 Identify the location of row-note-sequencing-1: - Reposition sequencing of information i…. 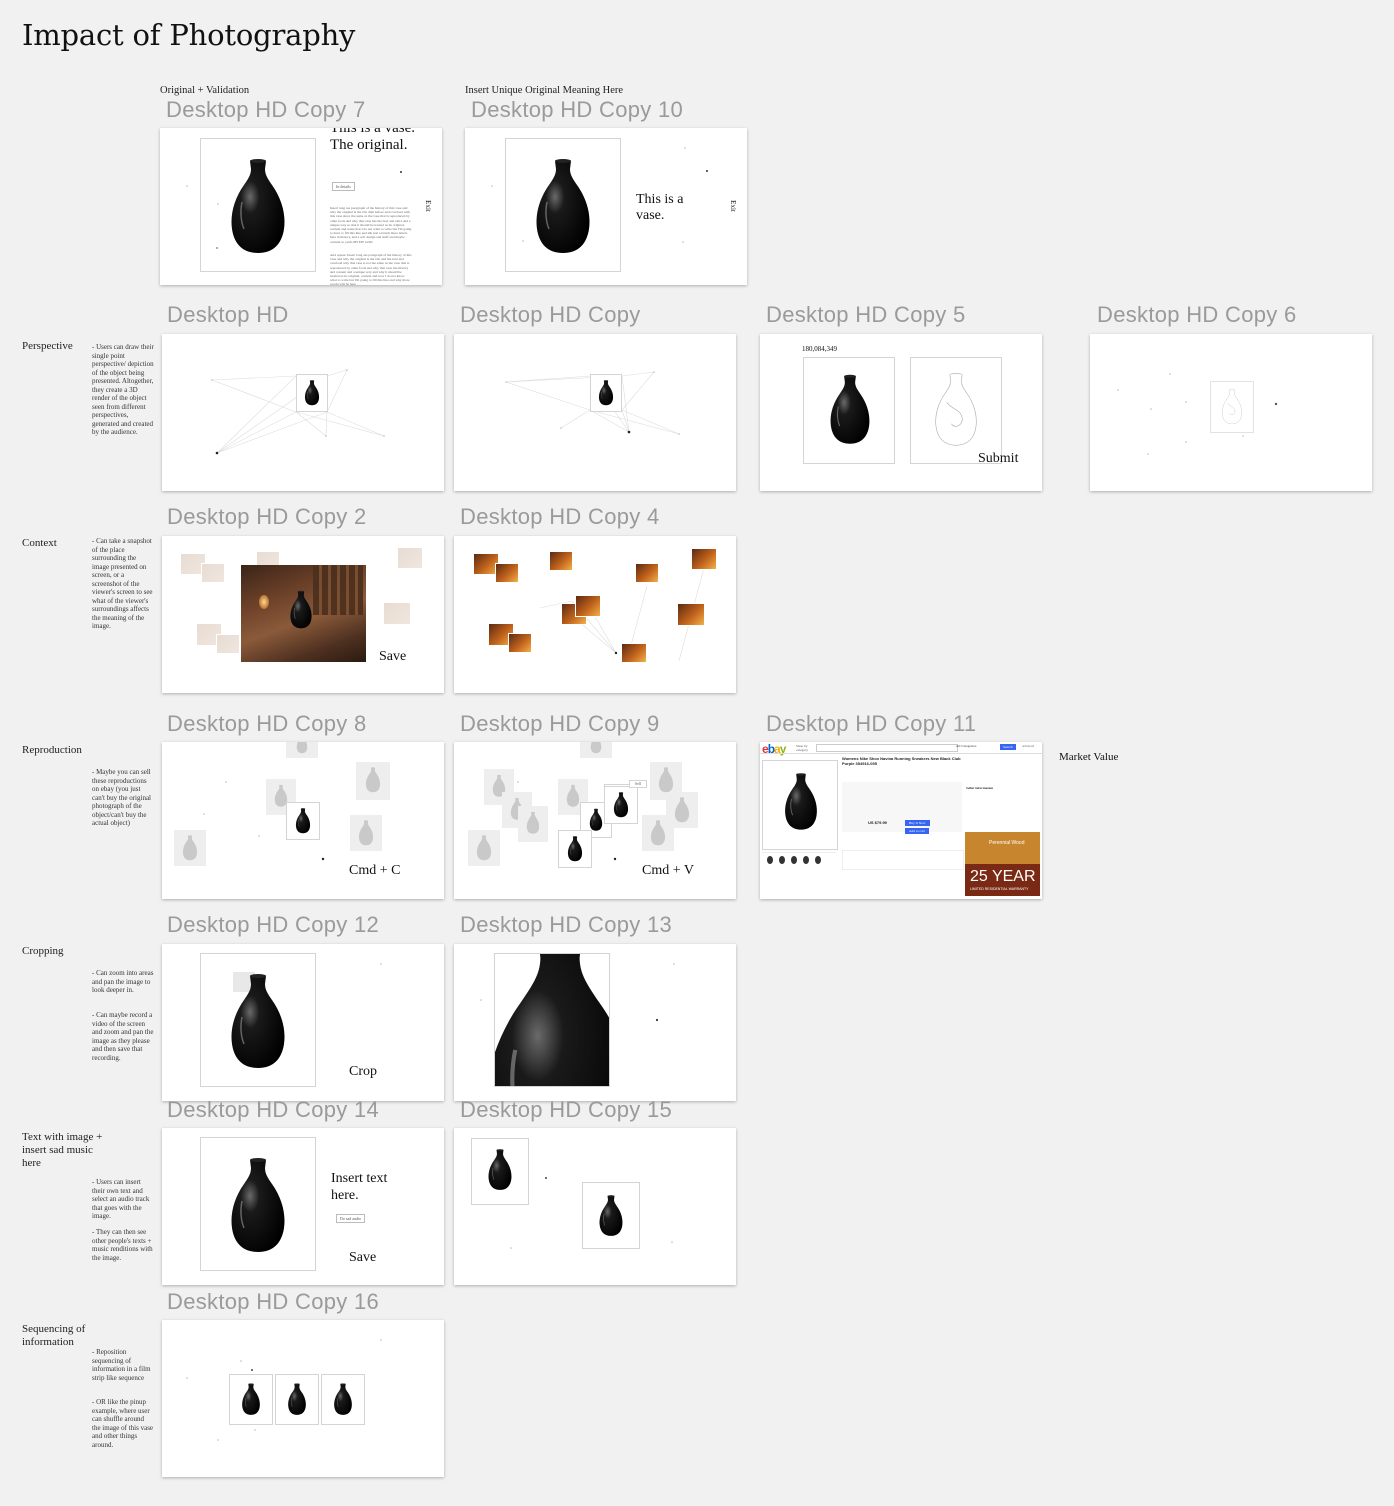
(121, 1365).